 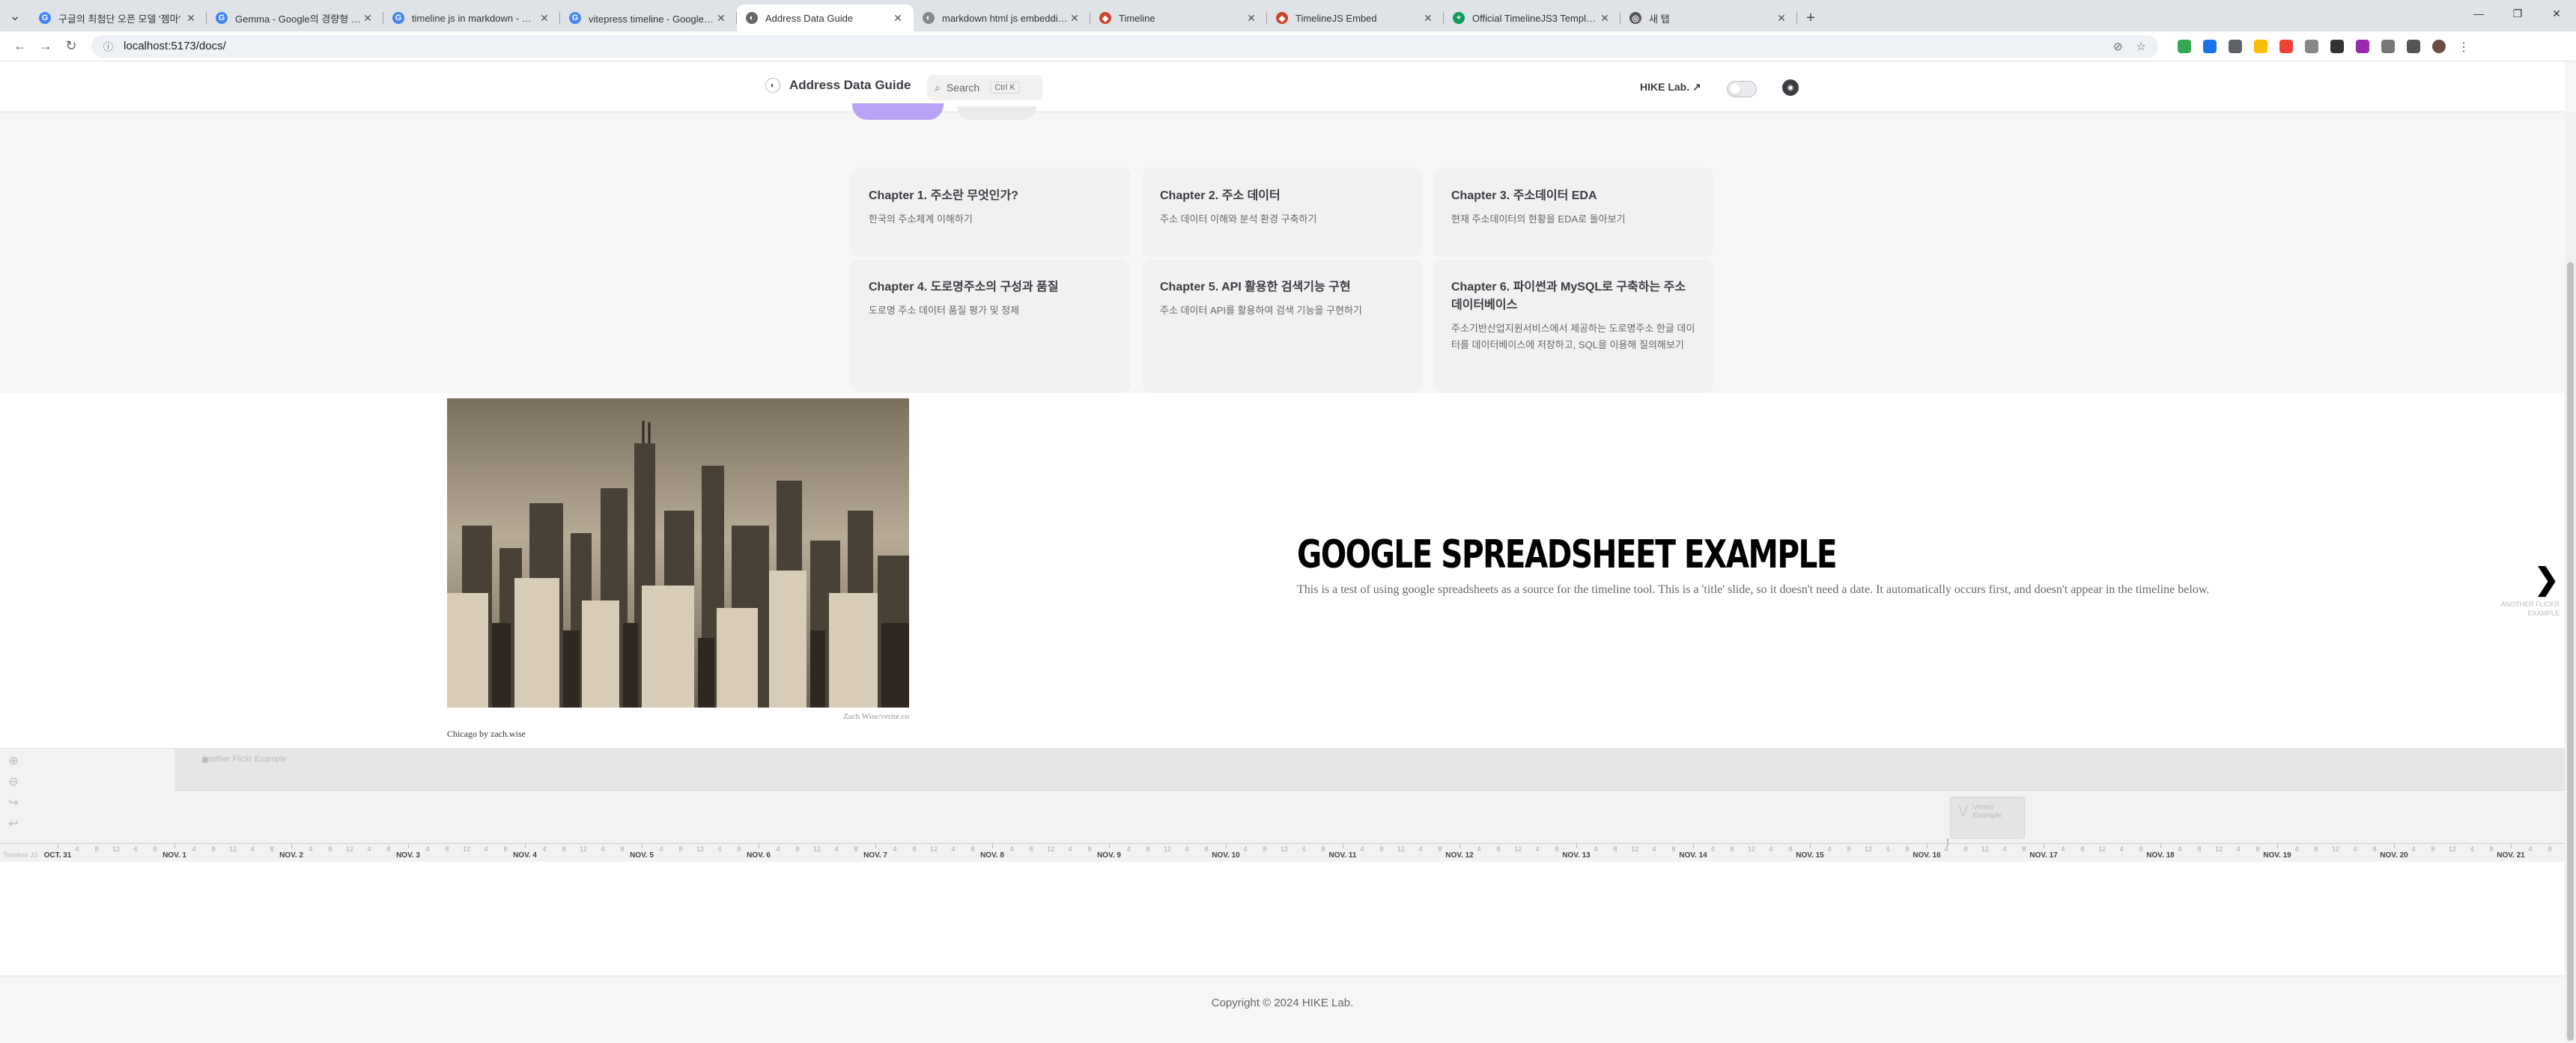 I want to click on browser-tab: ◐ markdown html js embedding ✕, so click(x=1002, y=17).